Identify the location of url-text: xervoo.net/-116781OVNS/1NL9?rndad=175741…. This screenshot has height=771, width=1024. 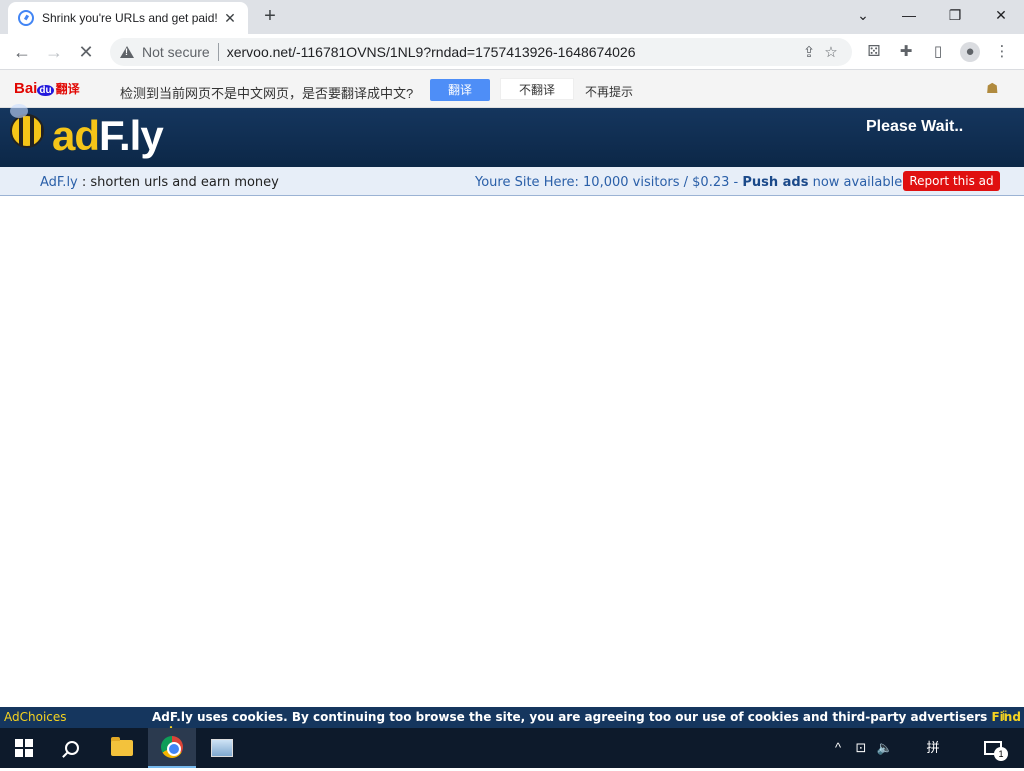
(512, 52).